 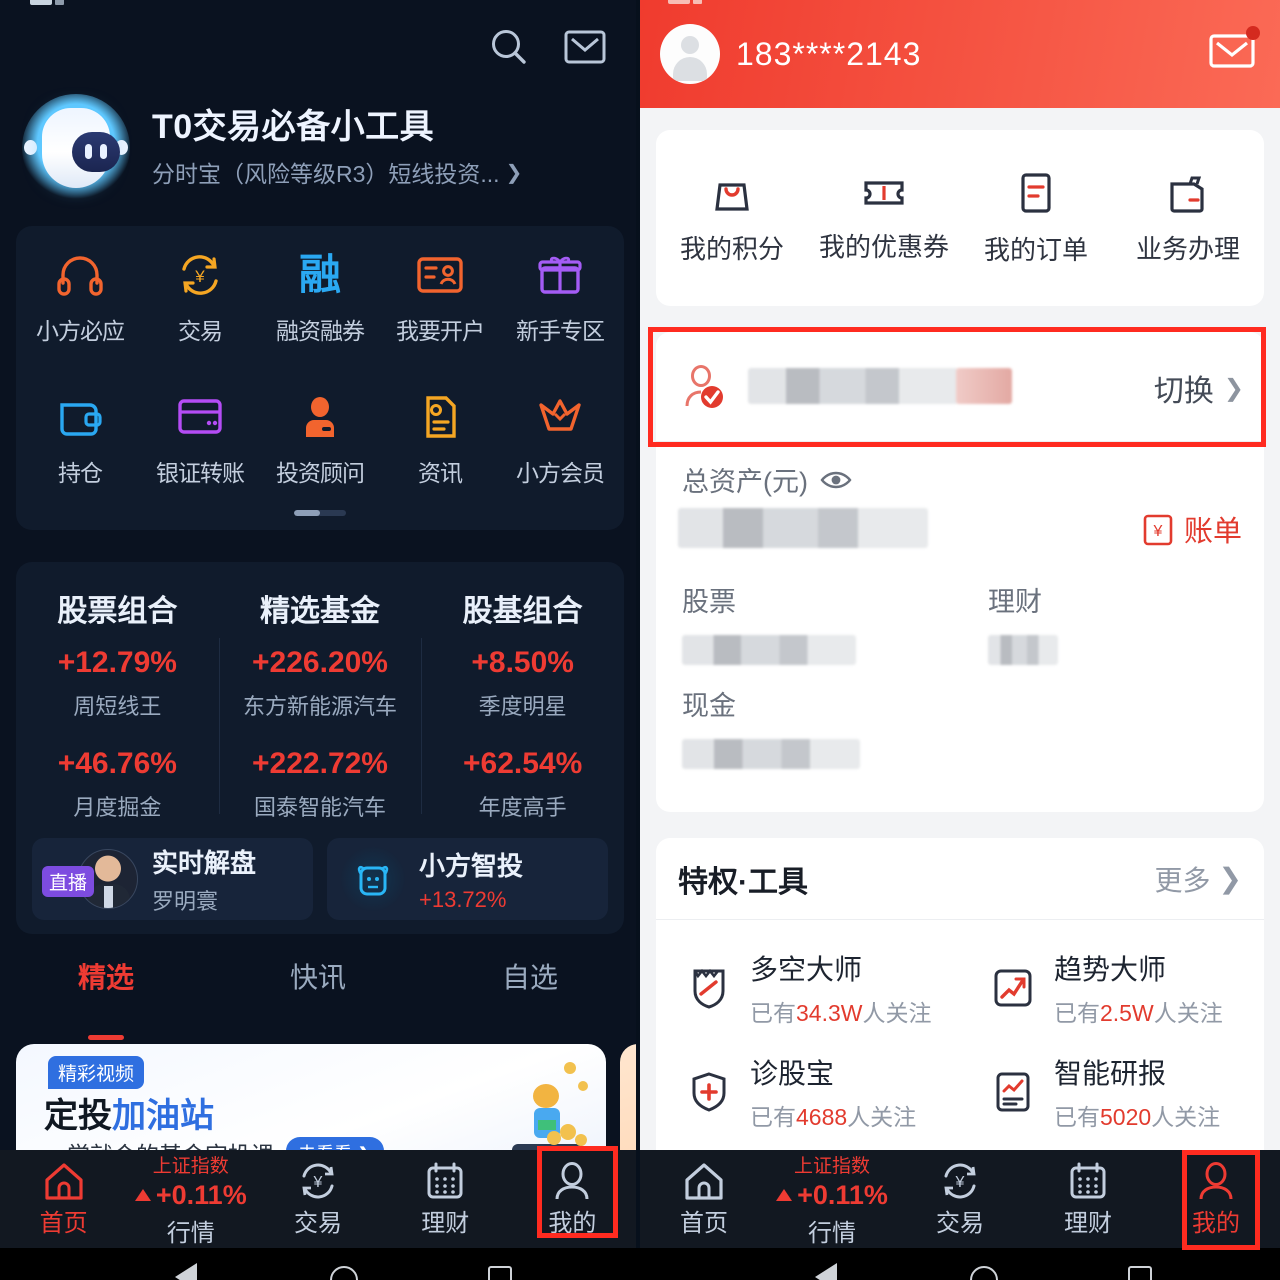 I want to click on wallet-icon, so click(x=80, y=417).